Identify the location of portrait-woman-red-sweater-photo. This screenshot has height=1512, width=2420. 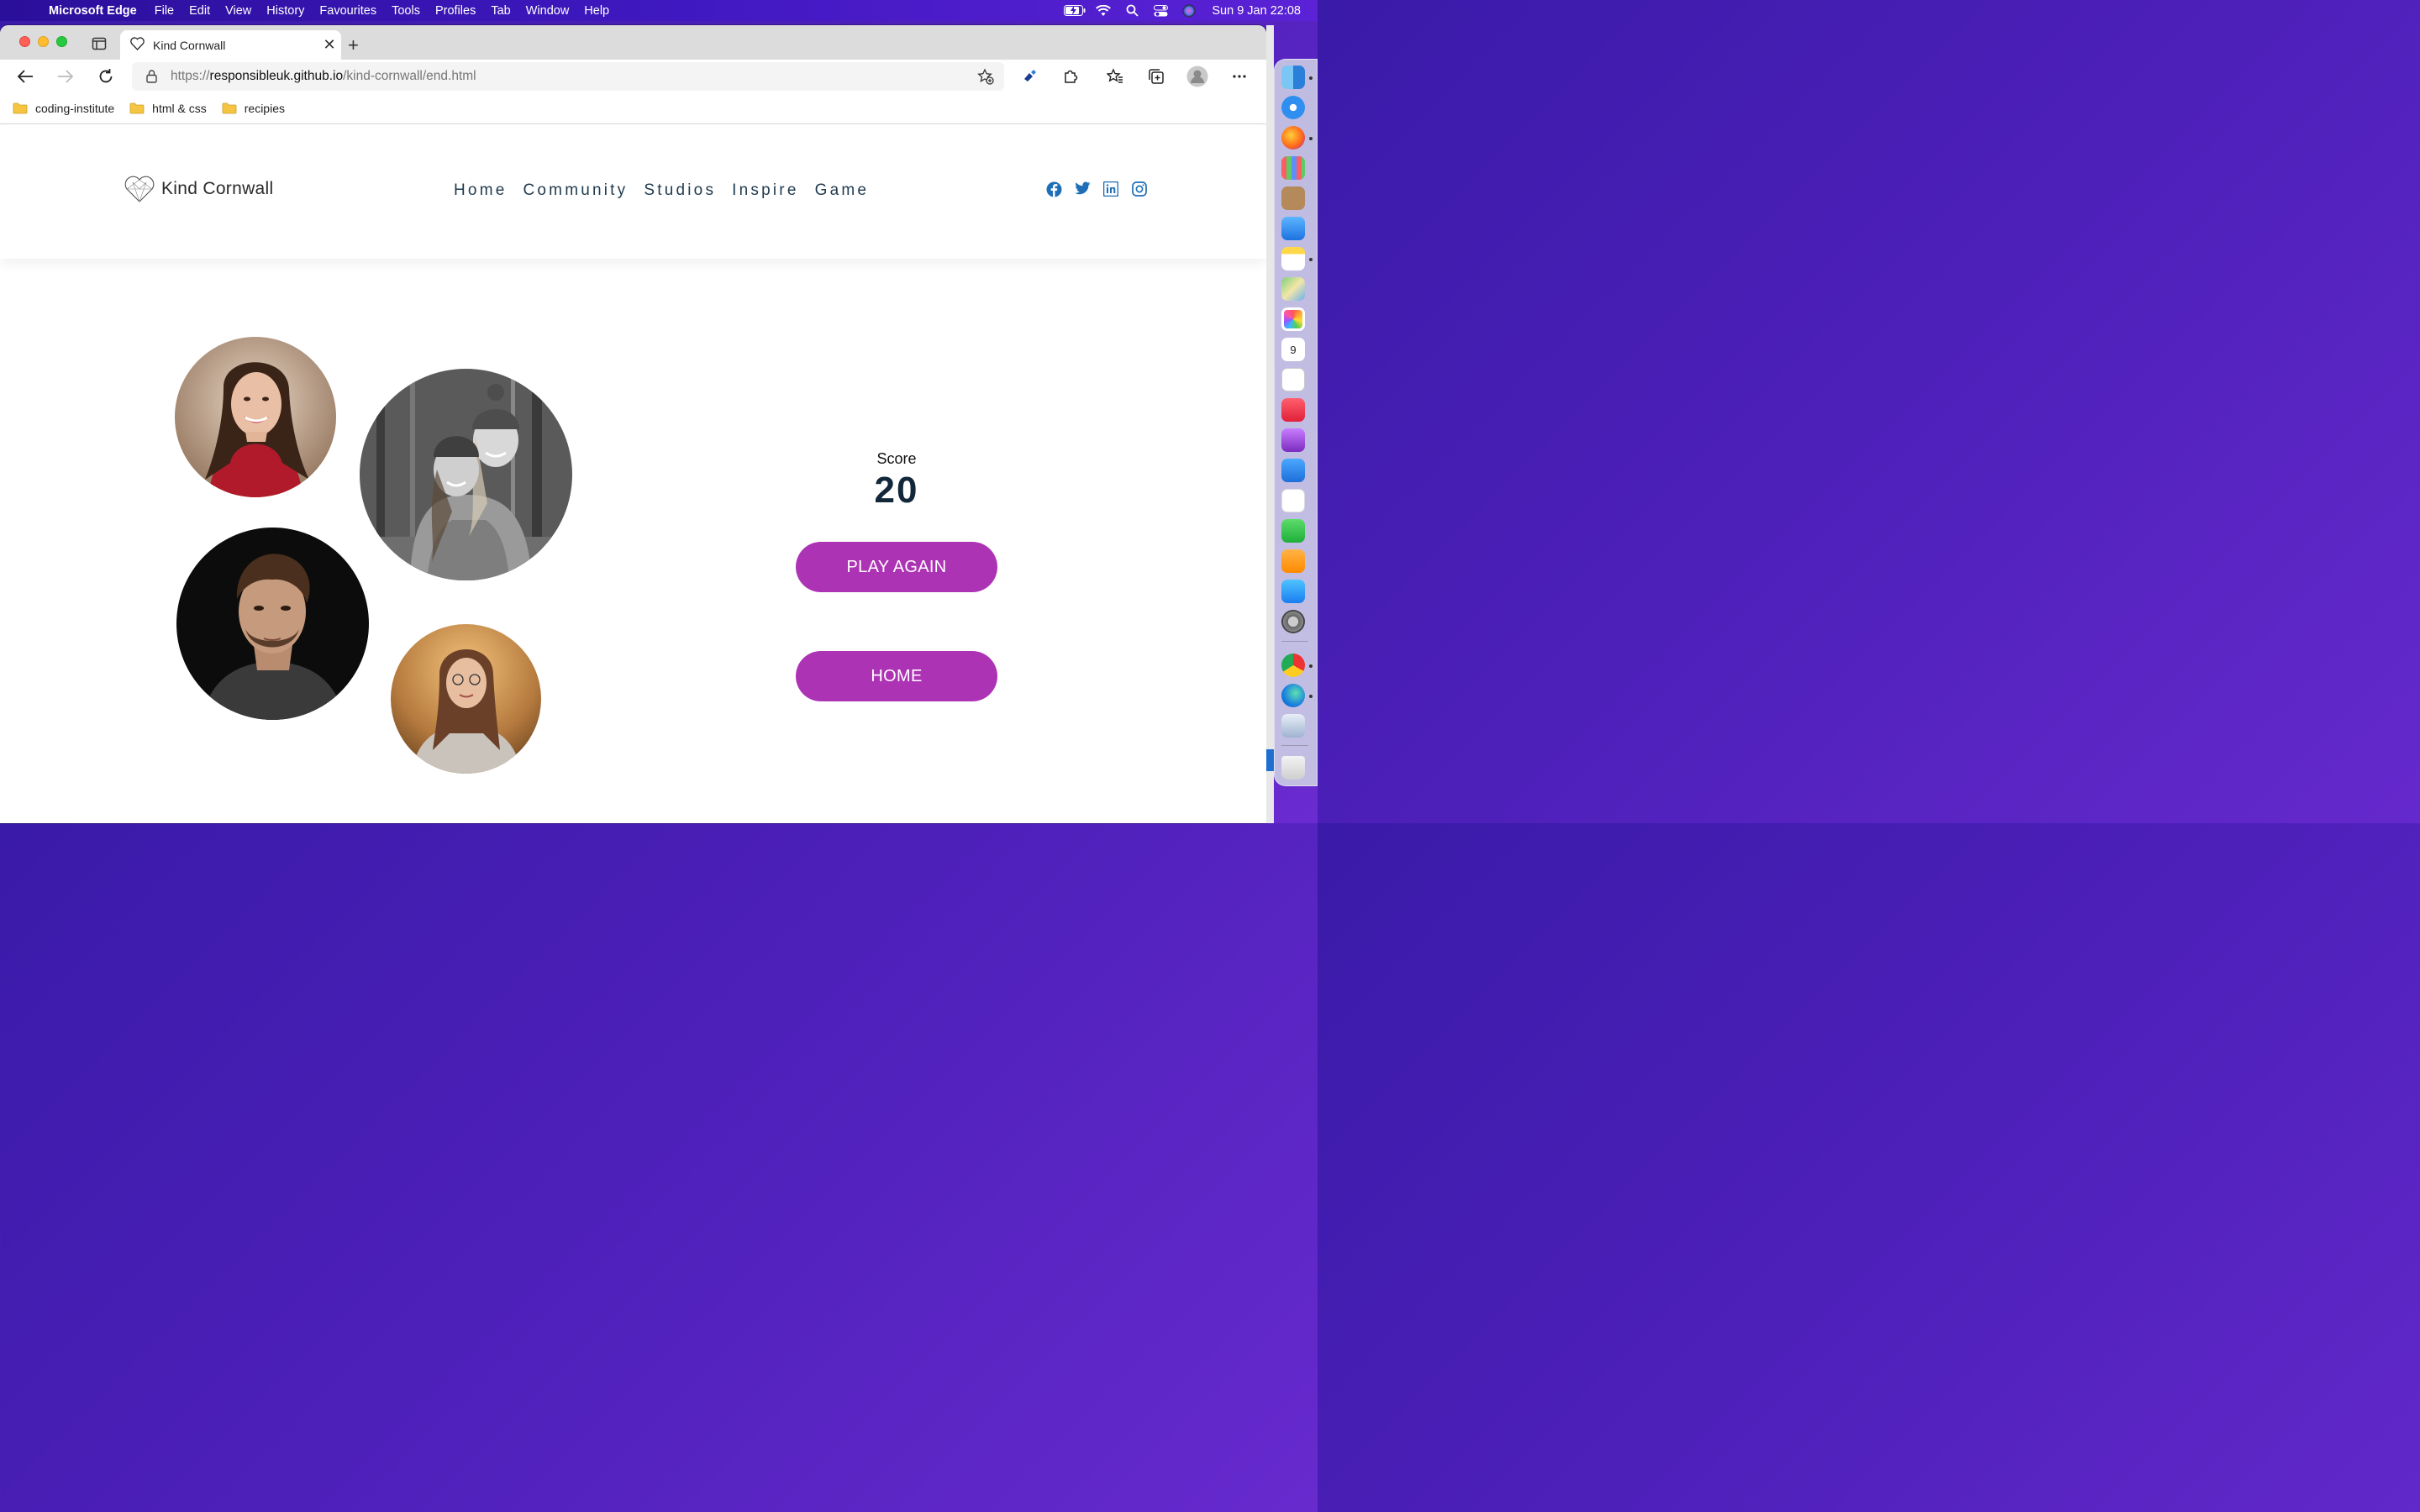
(255, 417).